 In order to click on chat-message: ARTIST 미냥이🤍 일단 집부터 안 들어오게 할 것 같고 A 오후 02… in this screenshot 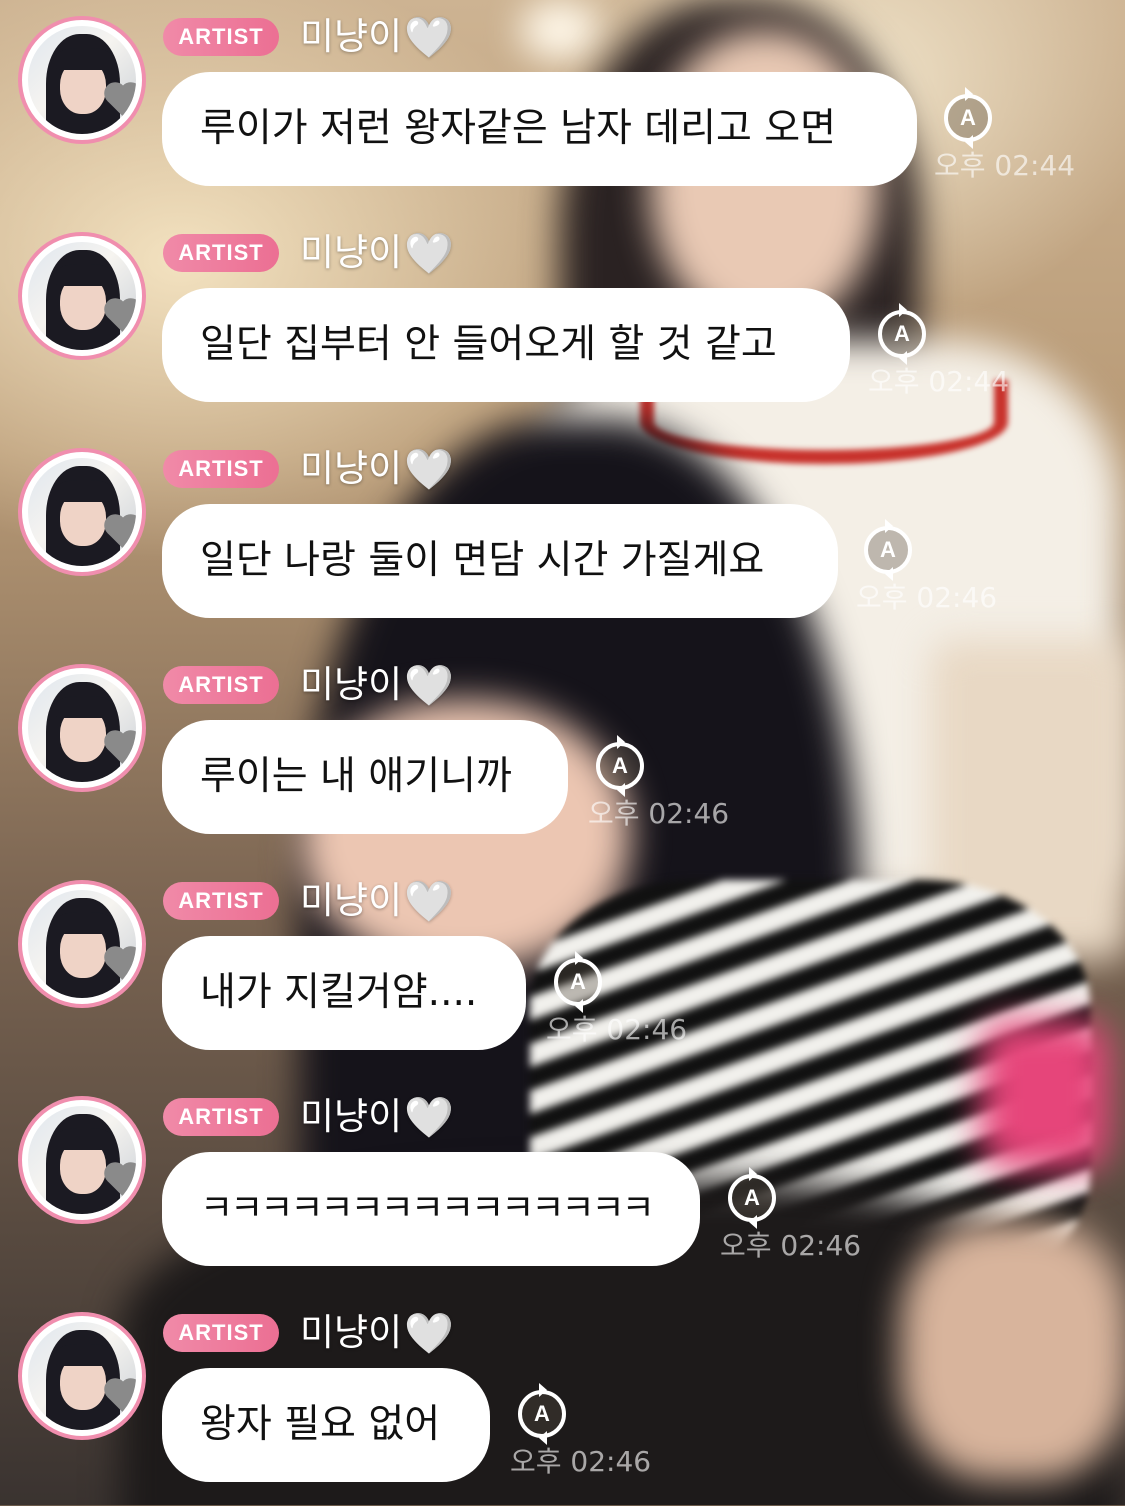, I will do `click(562, 321)`.